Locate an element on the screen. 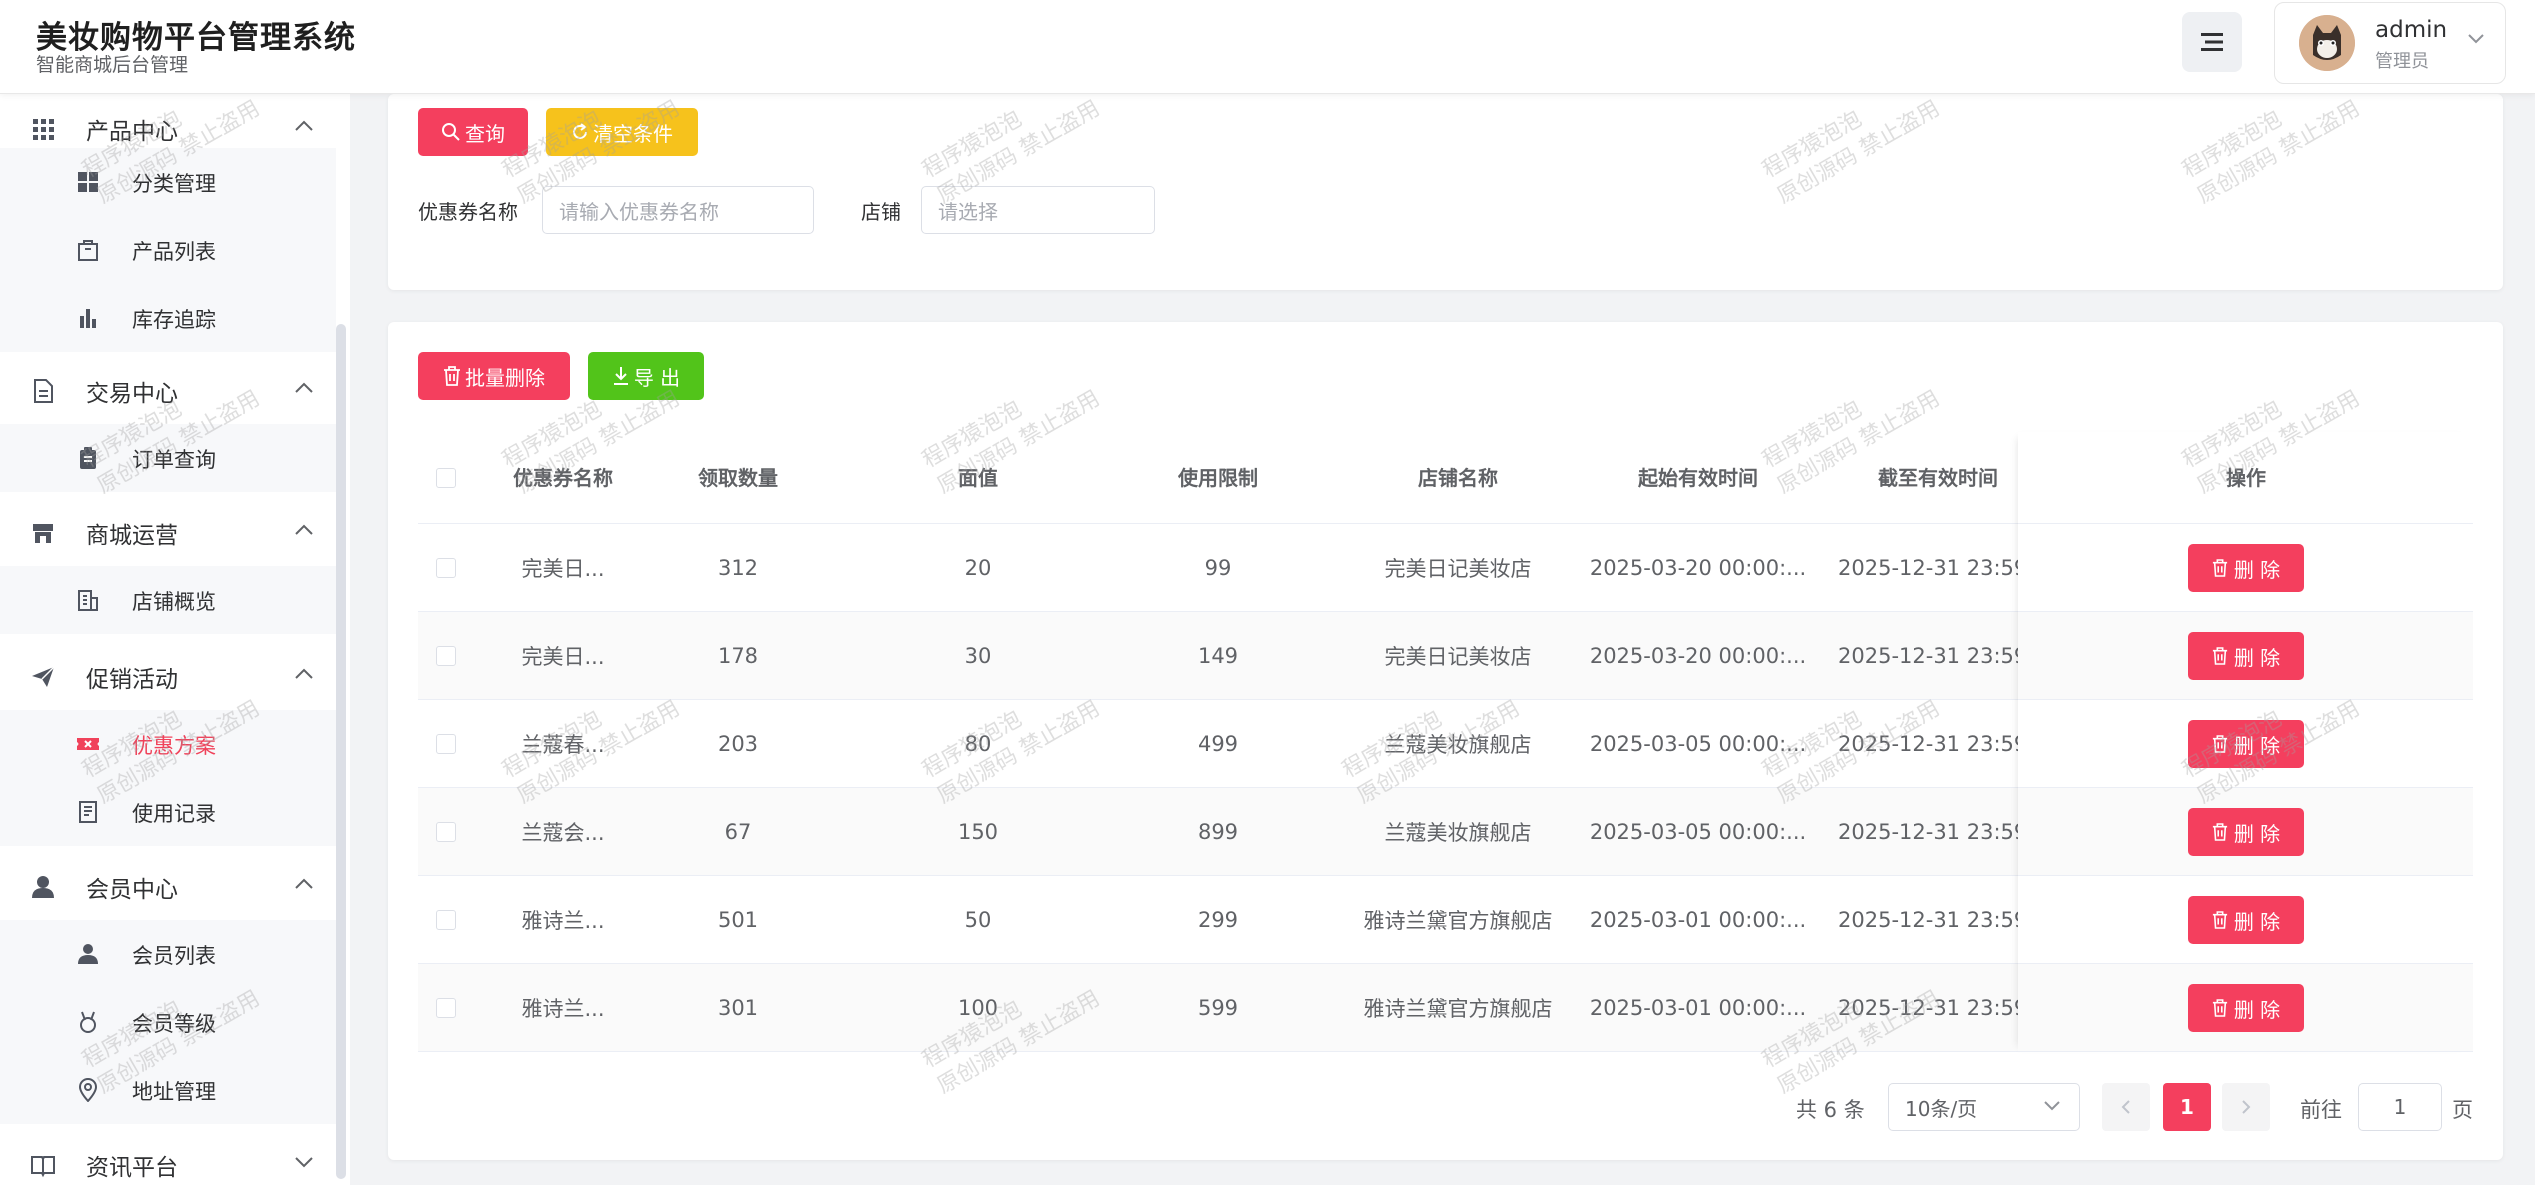 This screenshot has width=2535, height=1185. sidebar-item-orders: 订单查询 is located at coordinates (168, 458).